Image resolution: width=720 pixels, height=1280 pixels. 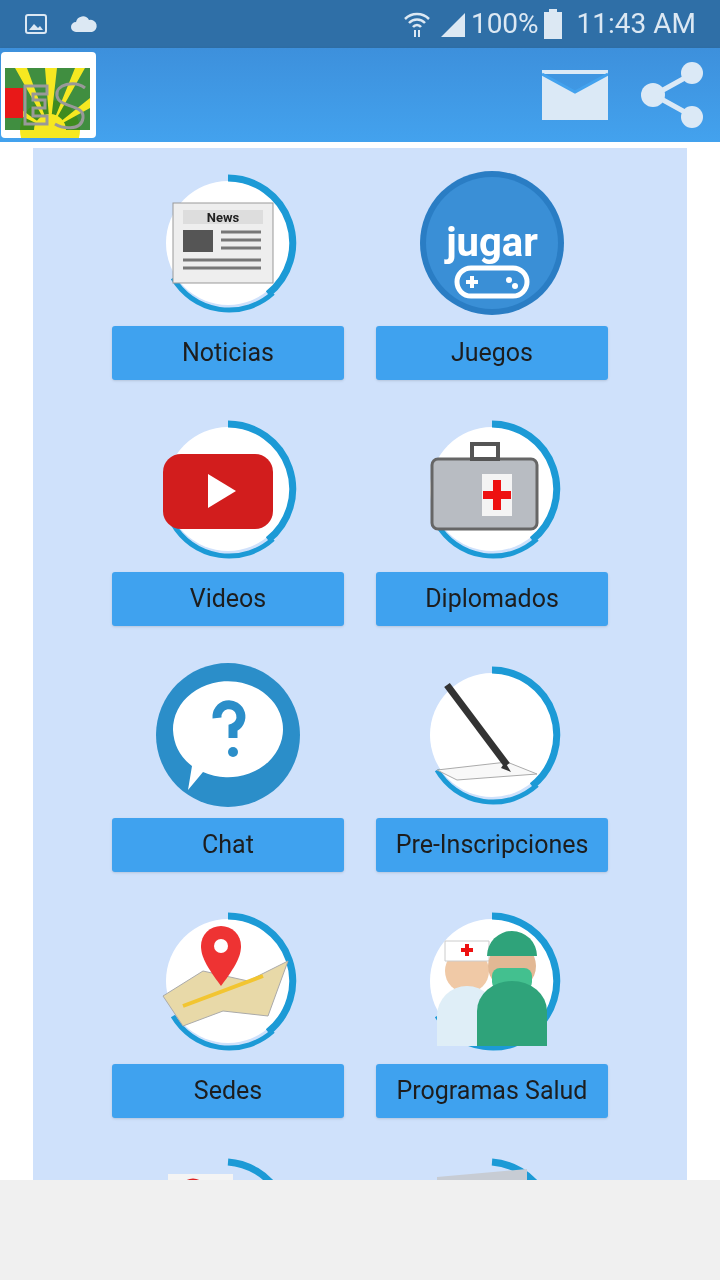 I want to click on menu-button: Videos, so click(x=228, y=599).